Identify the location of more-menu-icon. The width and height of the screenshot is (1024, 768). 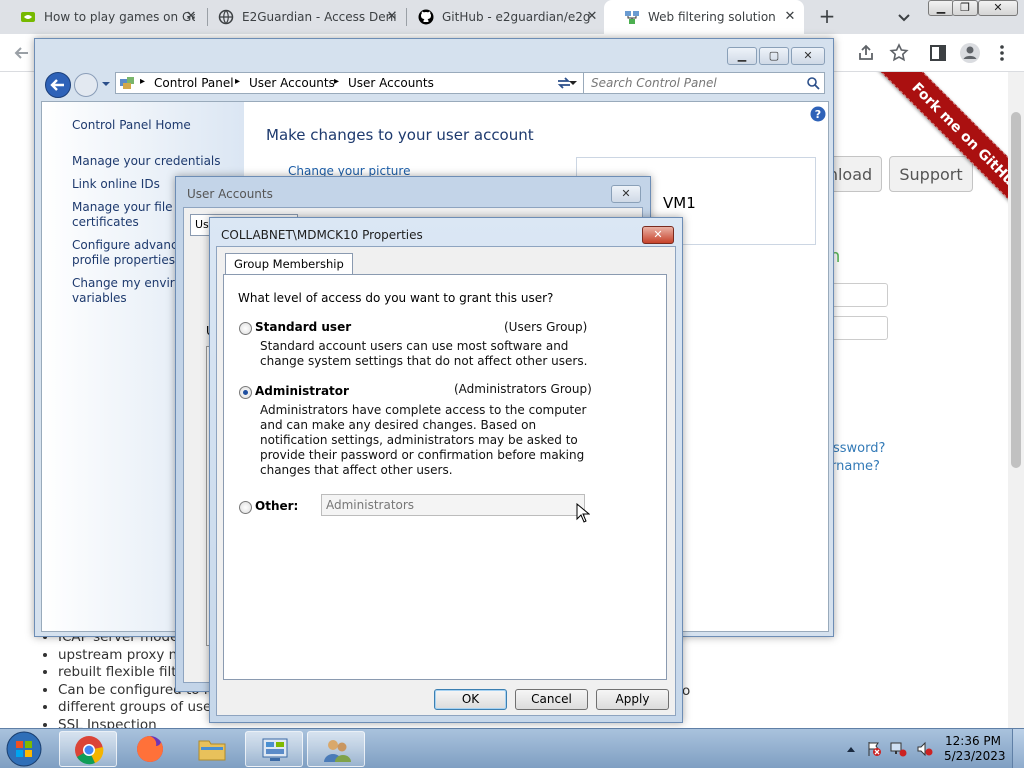
(1002, 53).